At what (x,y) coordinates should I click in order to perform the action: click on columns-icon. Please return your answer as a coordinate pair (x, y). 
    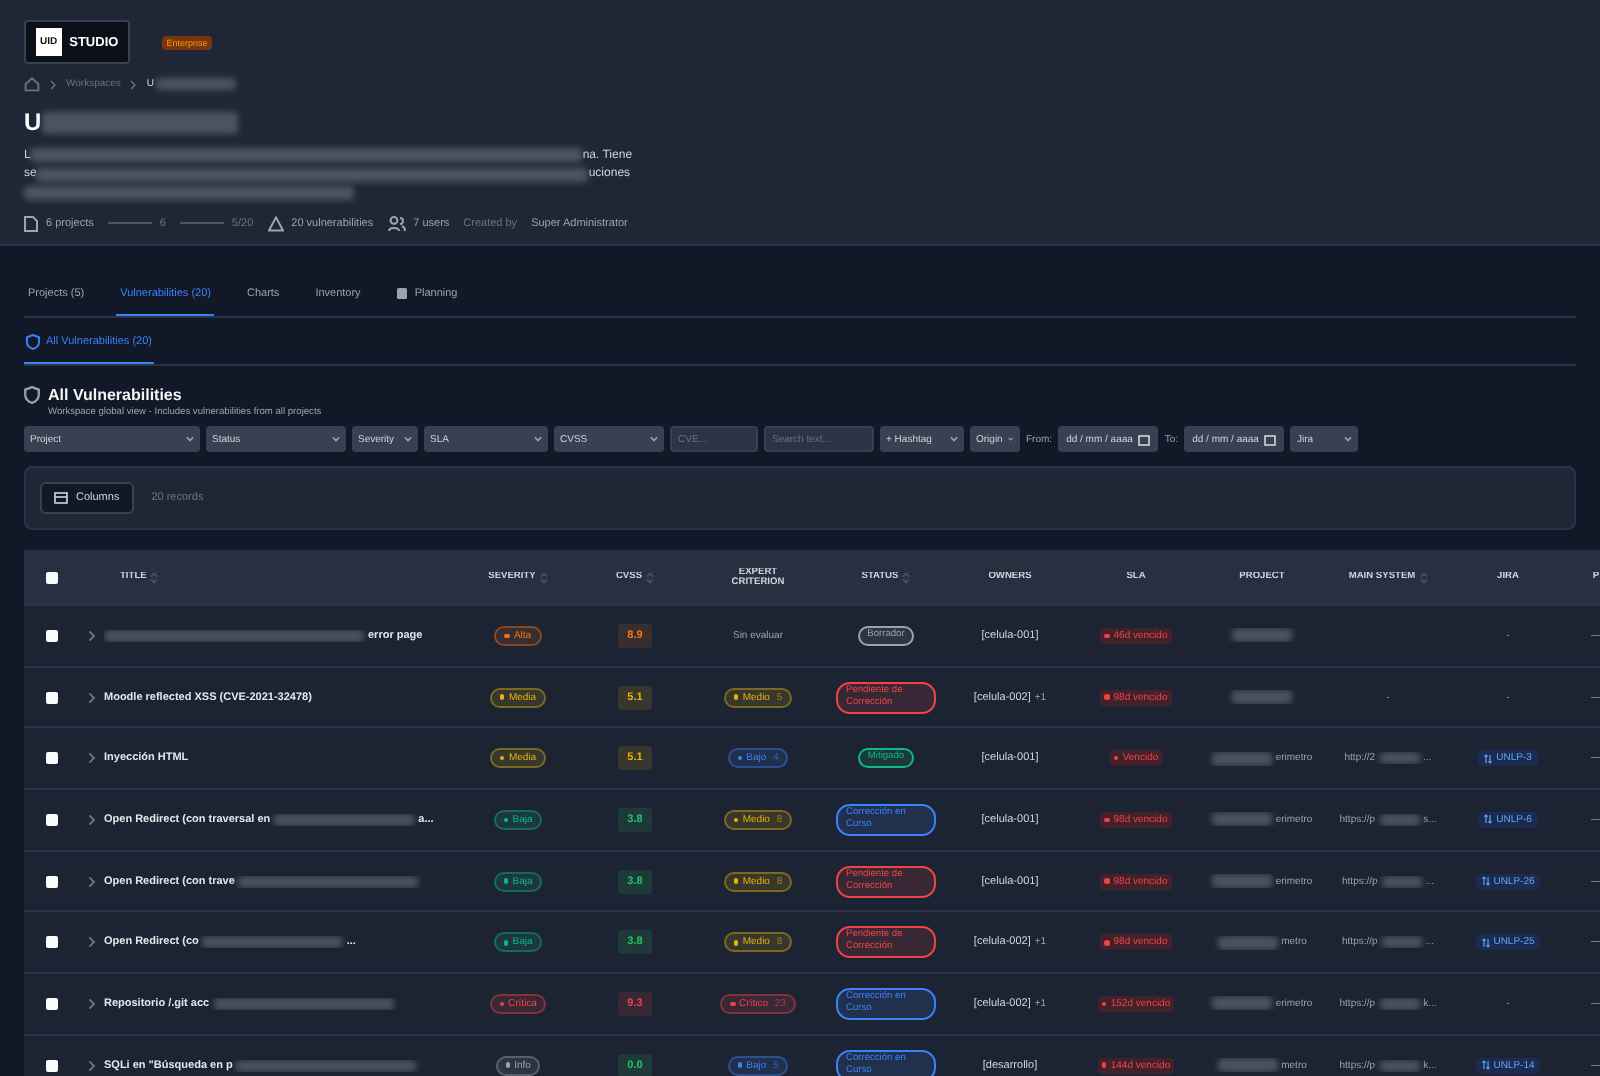
    Looking at the image, I should click on (61, 498).